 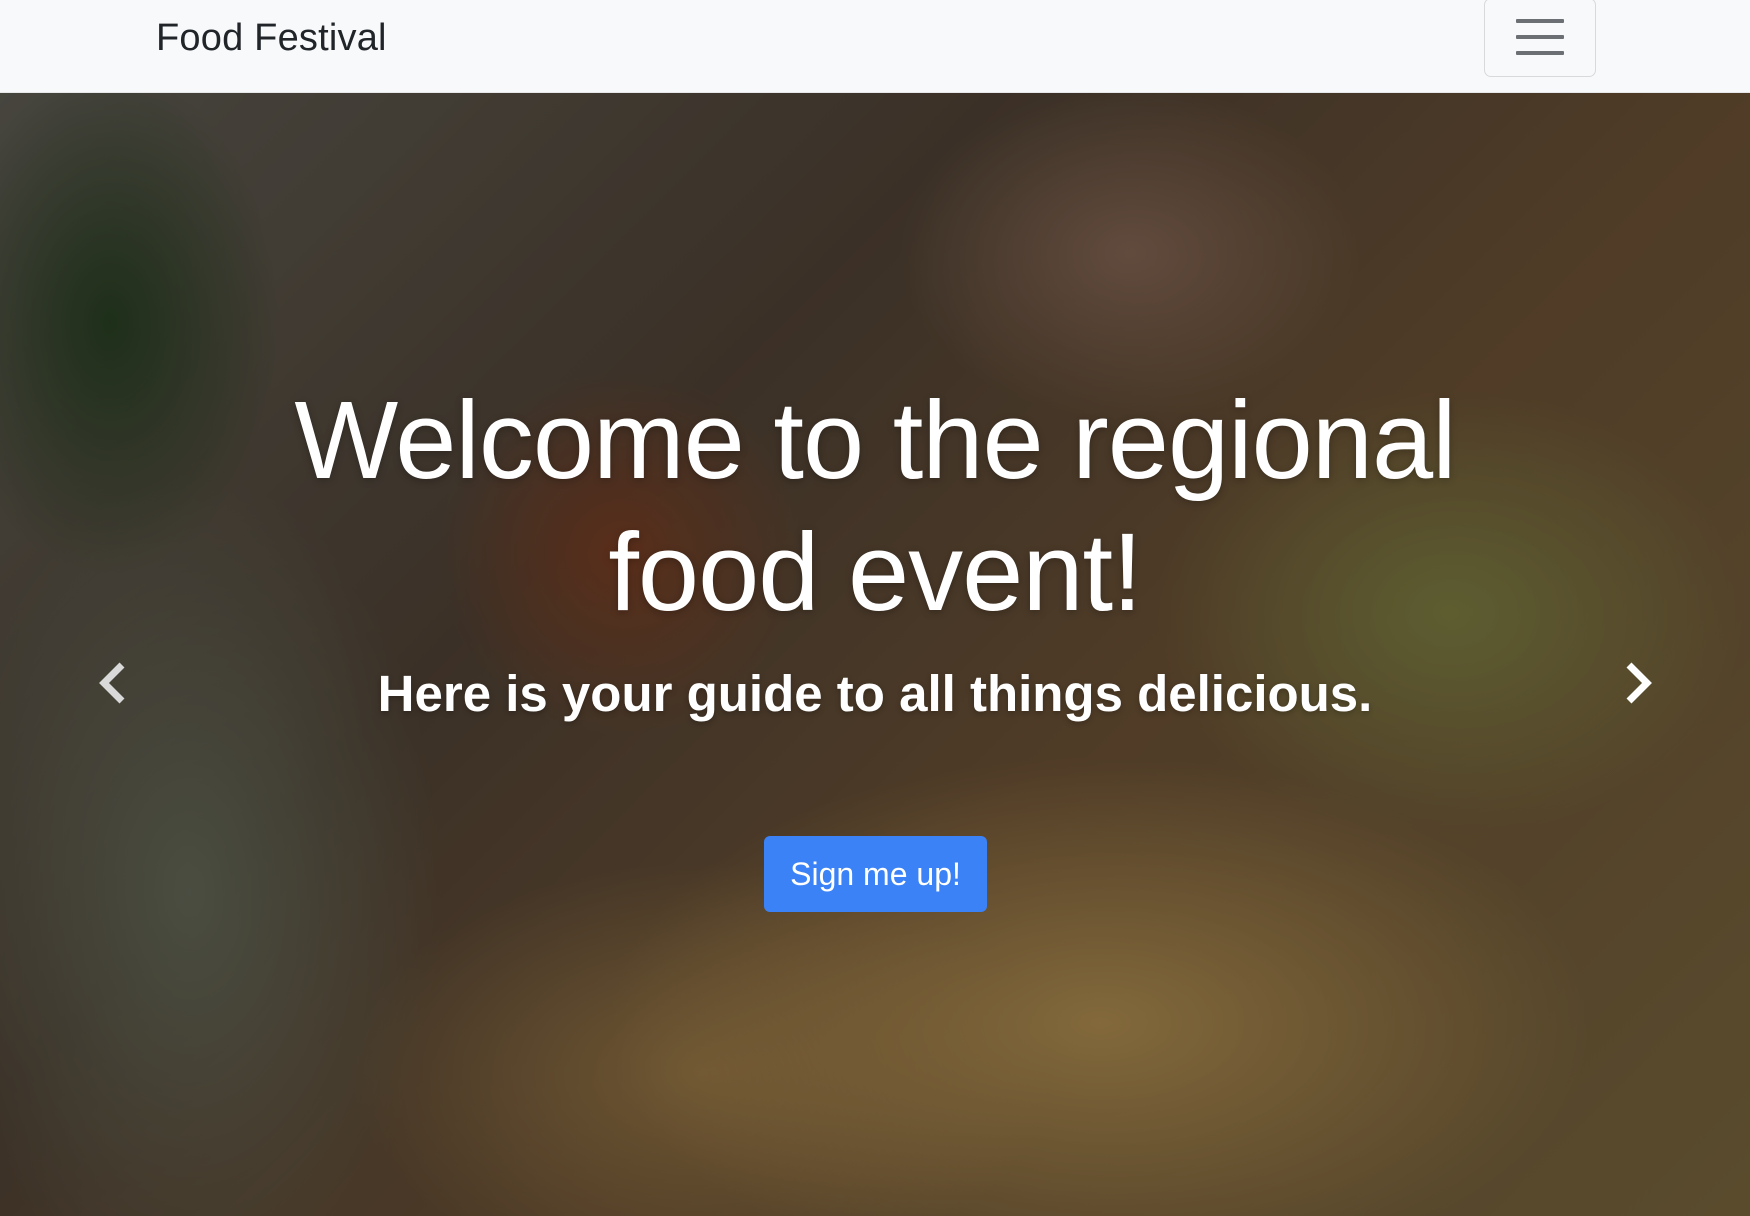 What do you see at coordinates (875, 46) in the screenshot?
I see `navbar: Food Festival` at bounding box center [875, 46].